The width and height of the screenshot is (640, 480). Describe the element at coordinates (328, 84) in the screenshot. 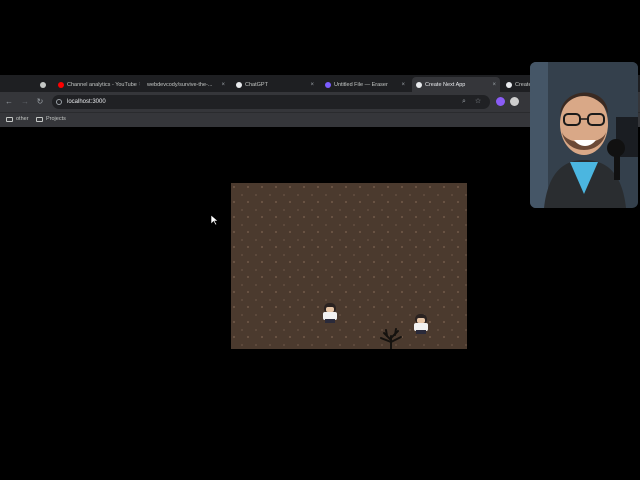

I see `eraser-icon` at that location.